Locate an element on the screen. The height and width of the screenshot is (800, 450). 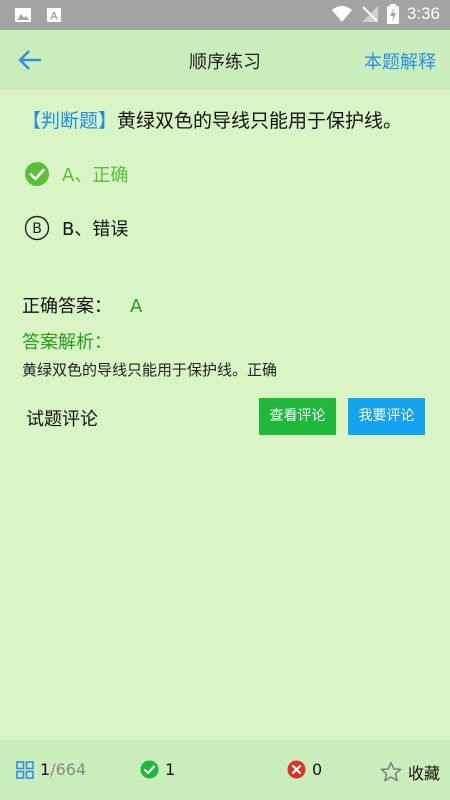
total-questions: /664 is located at coordinates (68, 769).